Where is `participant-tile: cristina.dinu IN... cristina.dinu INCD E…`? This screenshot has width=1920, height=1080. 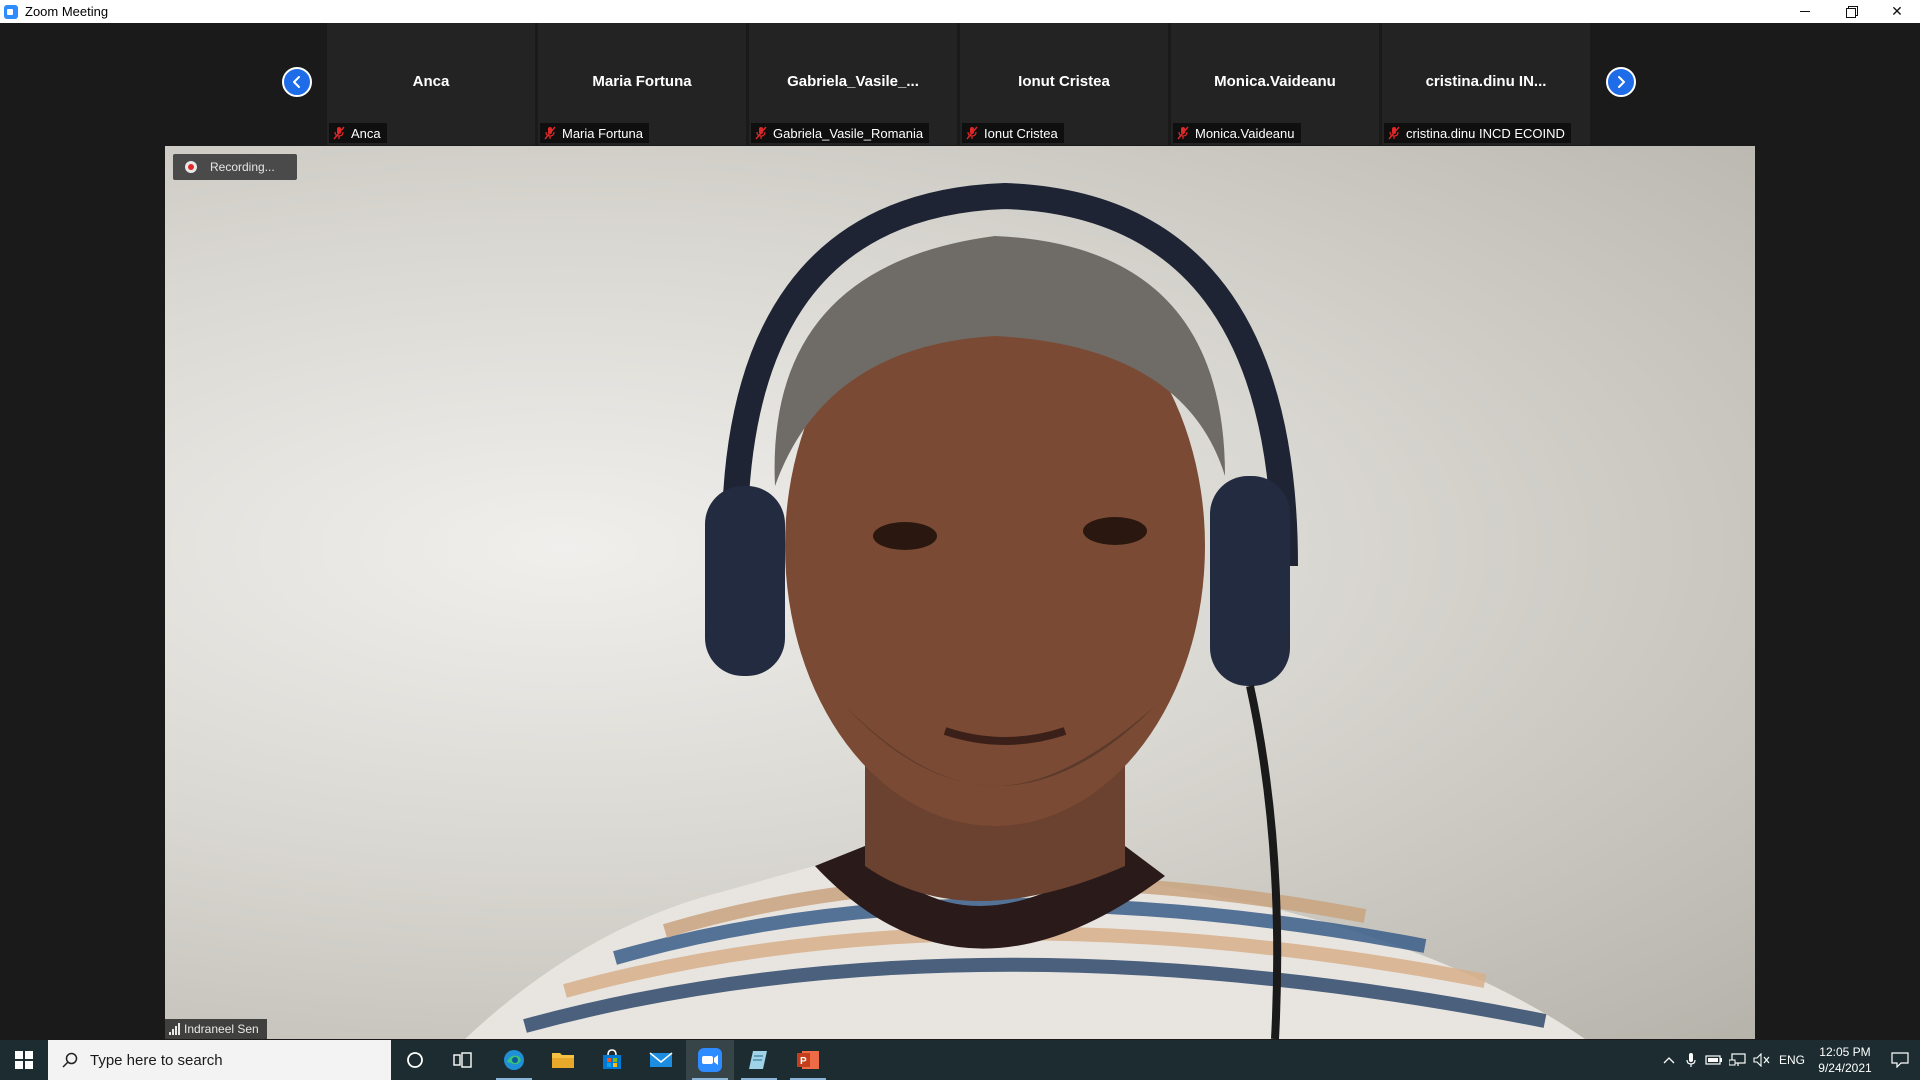
participant-tile: cristina.dinu IN... cristina.dinu INCD E… is located at coordinates (1486, 84).